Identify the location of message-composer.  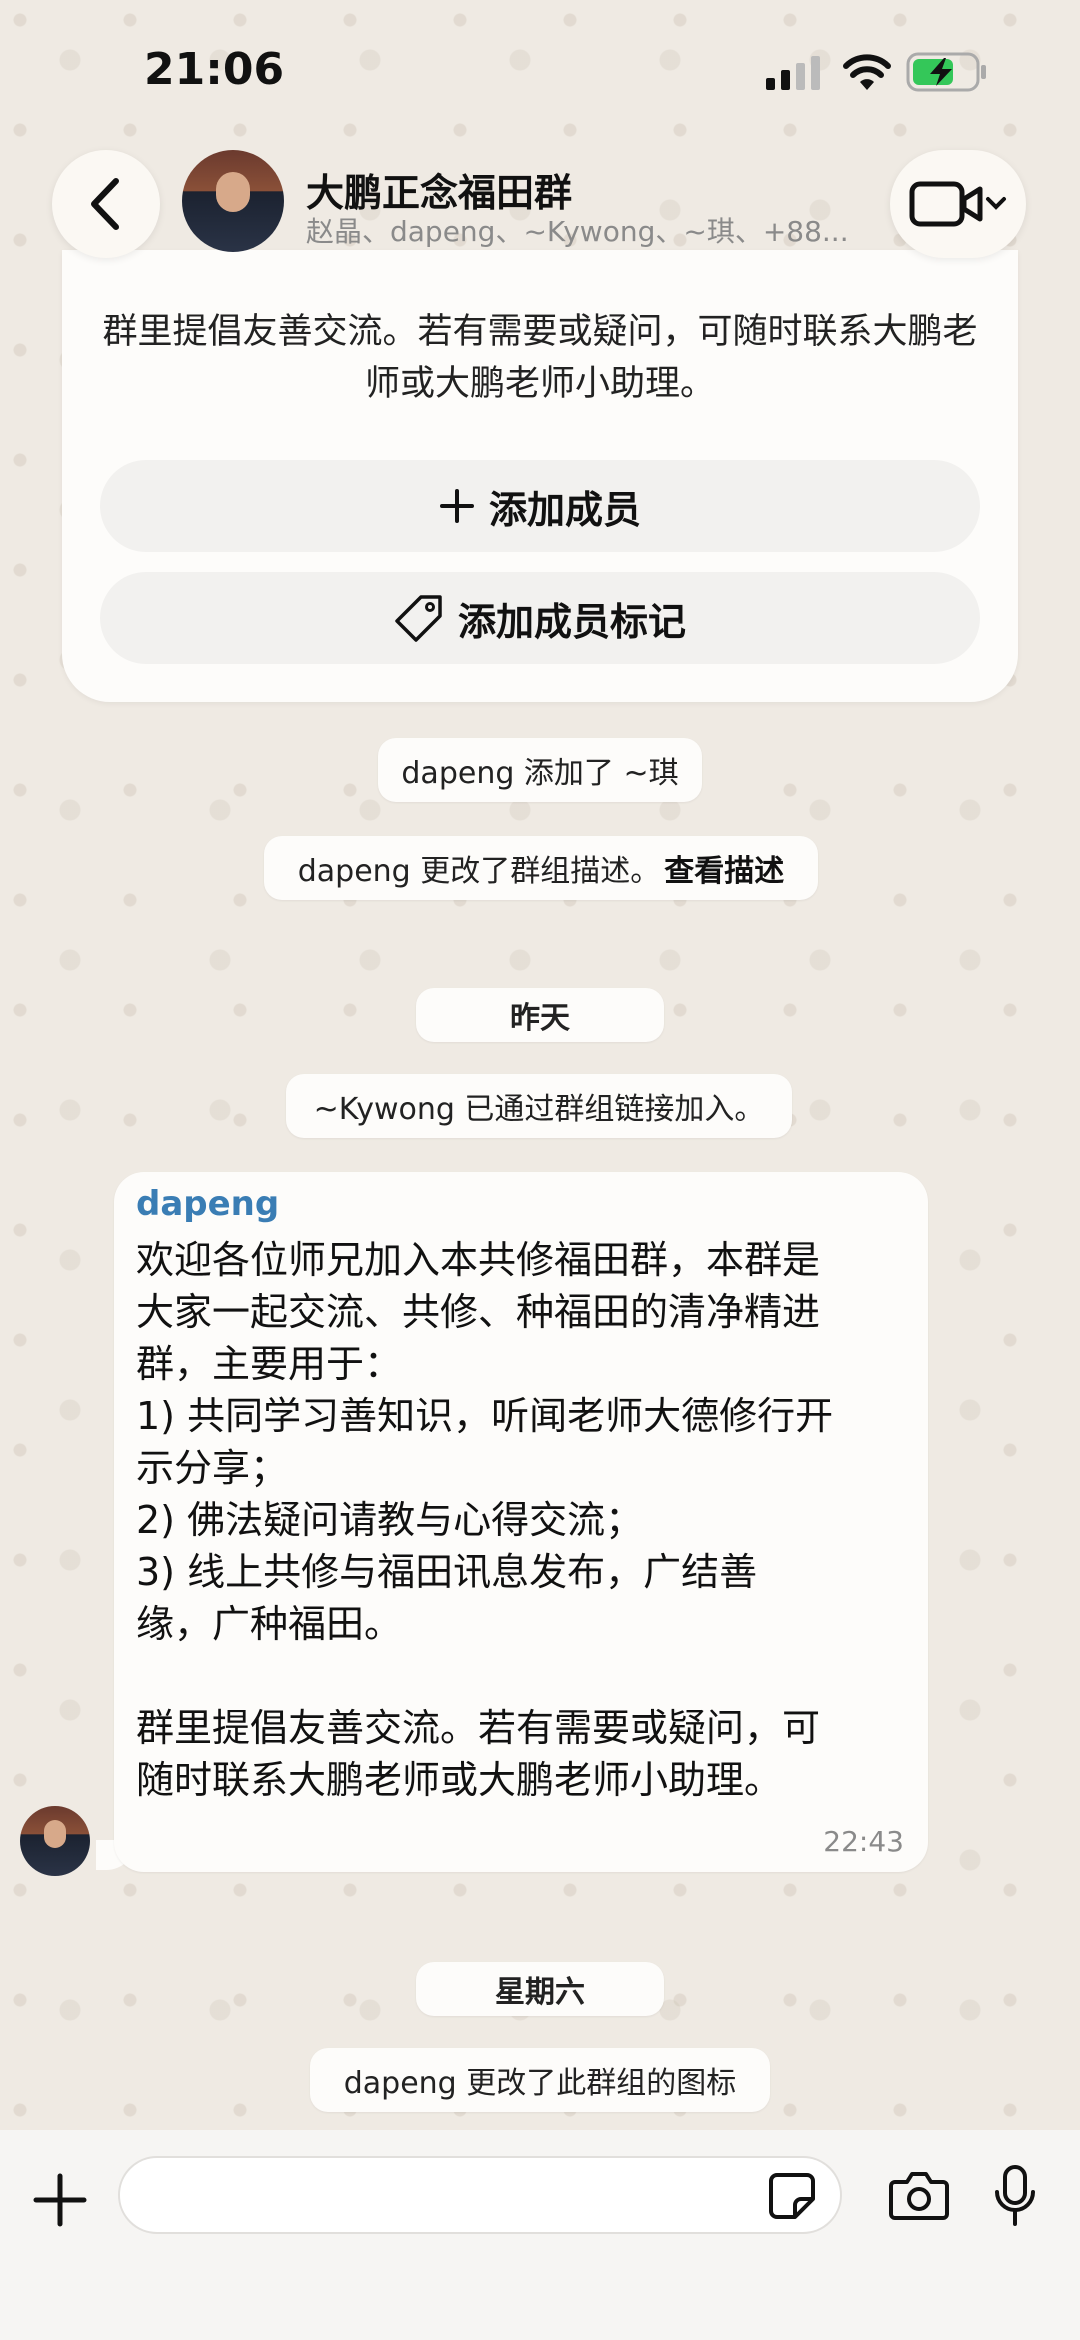
(540, 2235).